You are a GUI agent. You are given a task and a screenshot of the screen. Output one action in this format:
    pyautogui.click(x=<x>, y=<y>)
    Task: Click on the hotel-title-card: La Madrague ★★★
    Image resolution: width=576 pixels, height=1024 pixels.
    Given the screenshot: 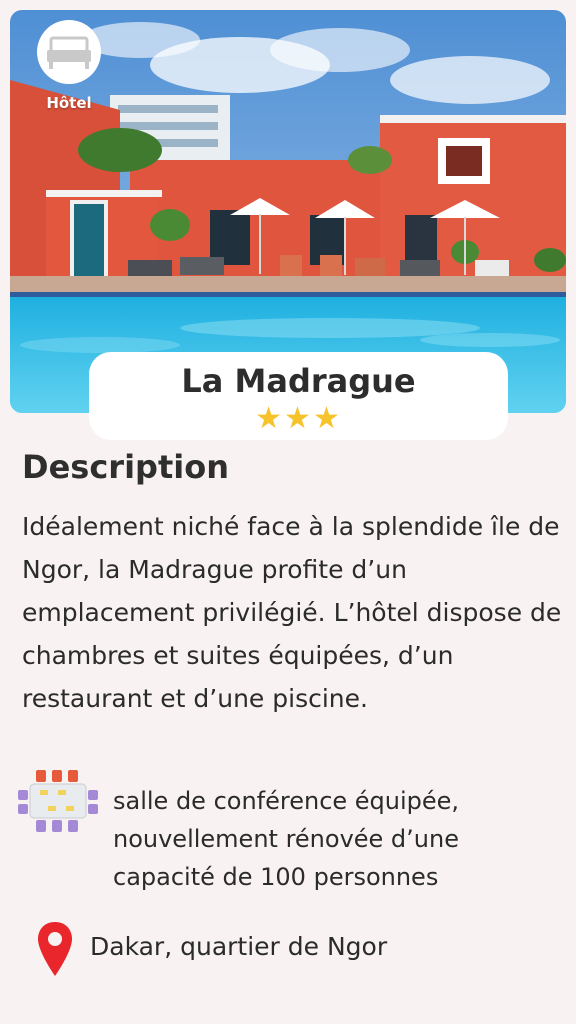 What is the action you would take?
    pyautogui.click(x=298, y=396)
    